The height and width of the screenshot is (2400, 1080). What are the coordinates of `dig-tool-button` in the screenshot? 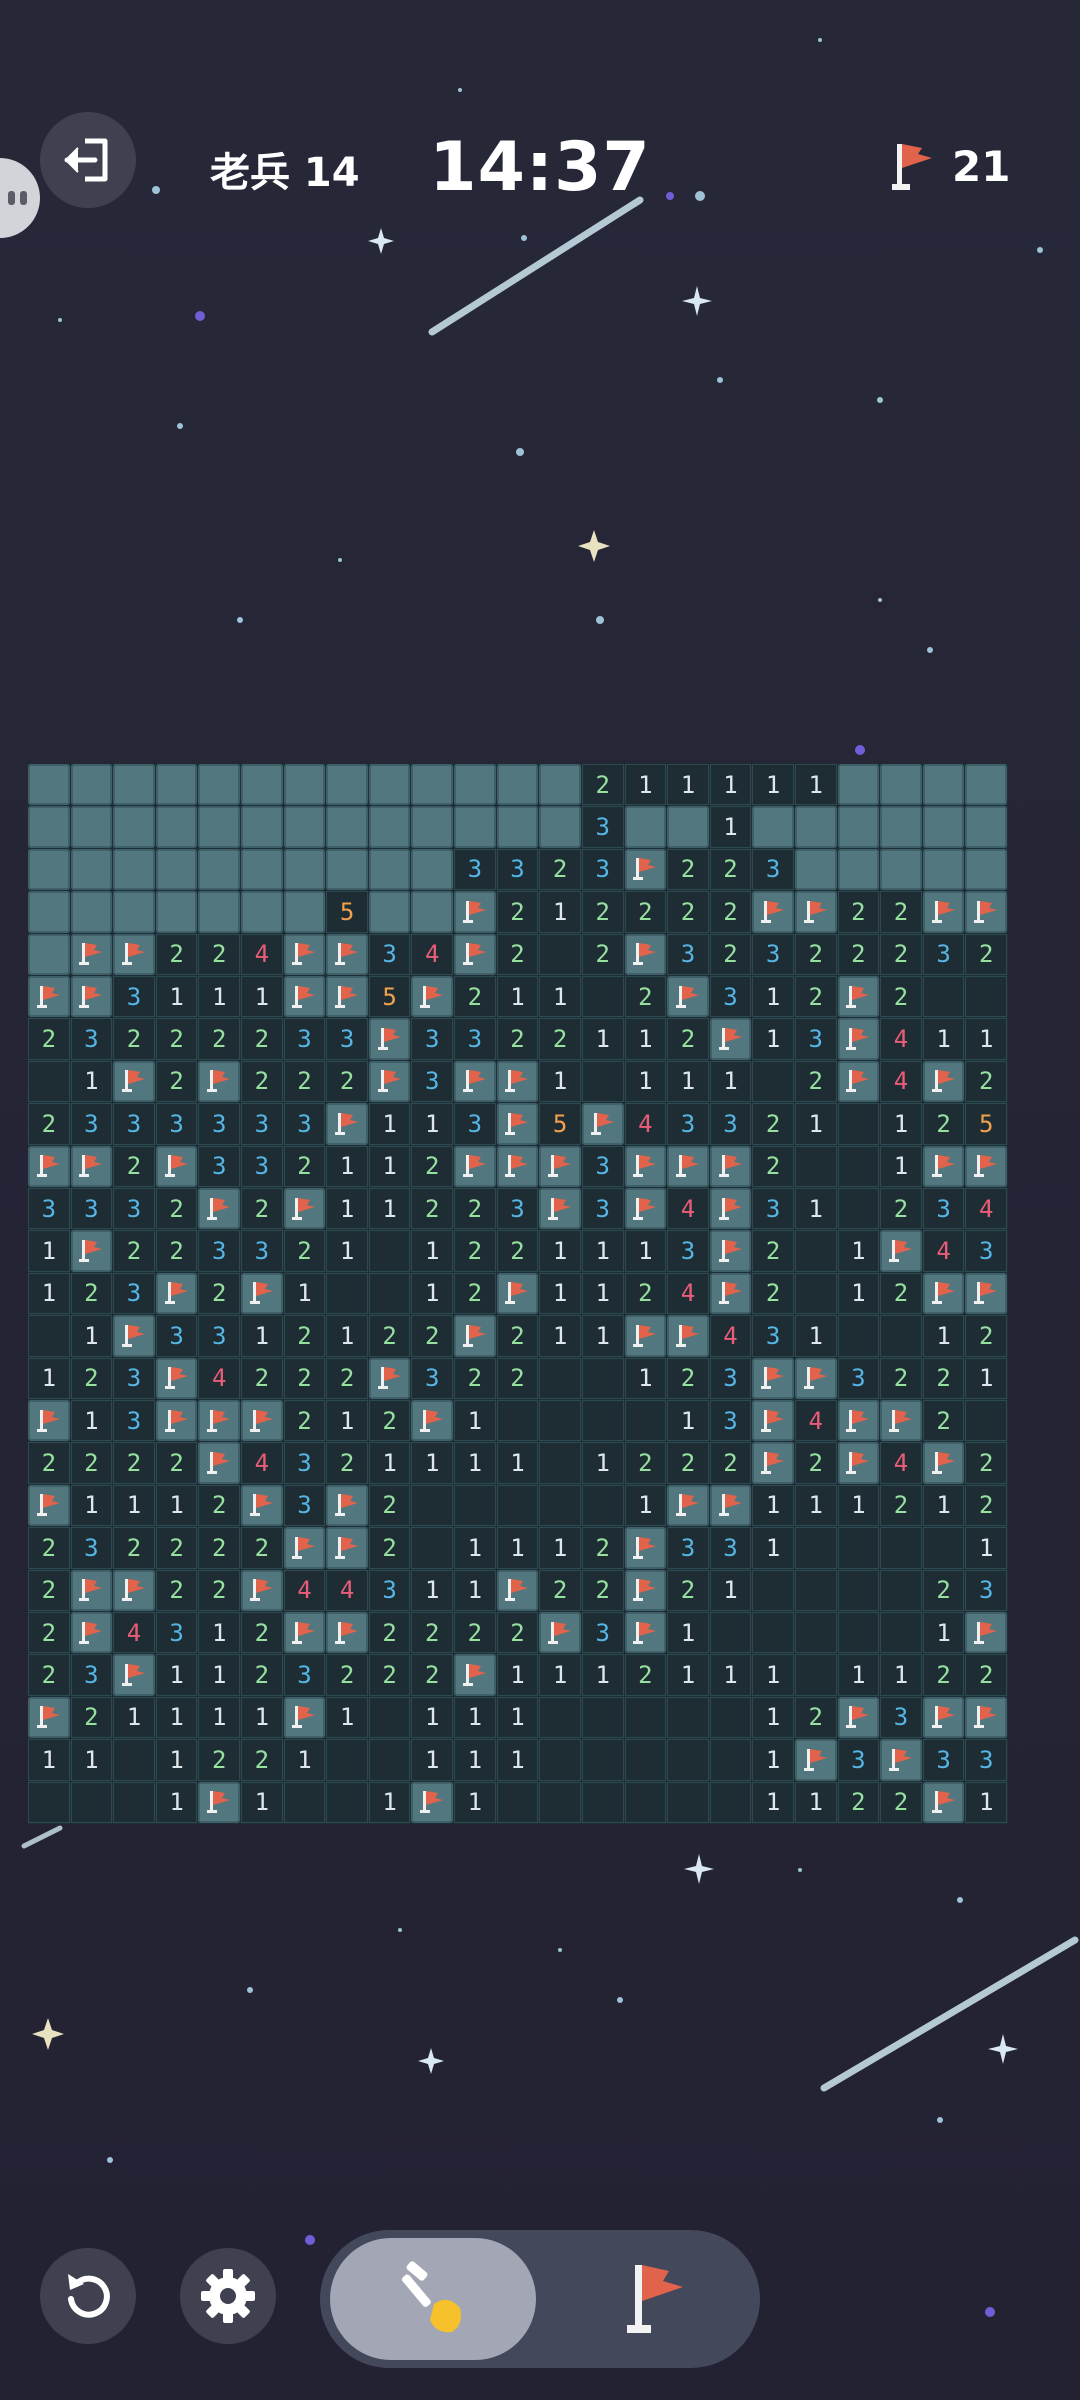 It's located at (433, 2299).